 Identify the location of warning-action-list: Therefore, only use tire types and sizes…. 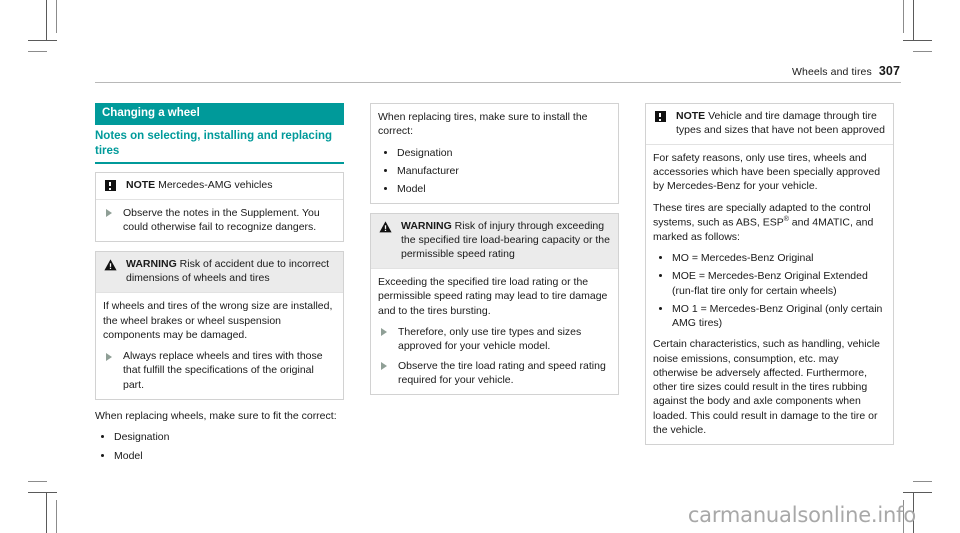
(494, 356).